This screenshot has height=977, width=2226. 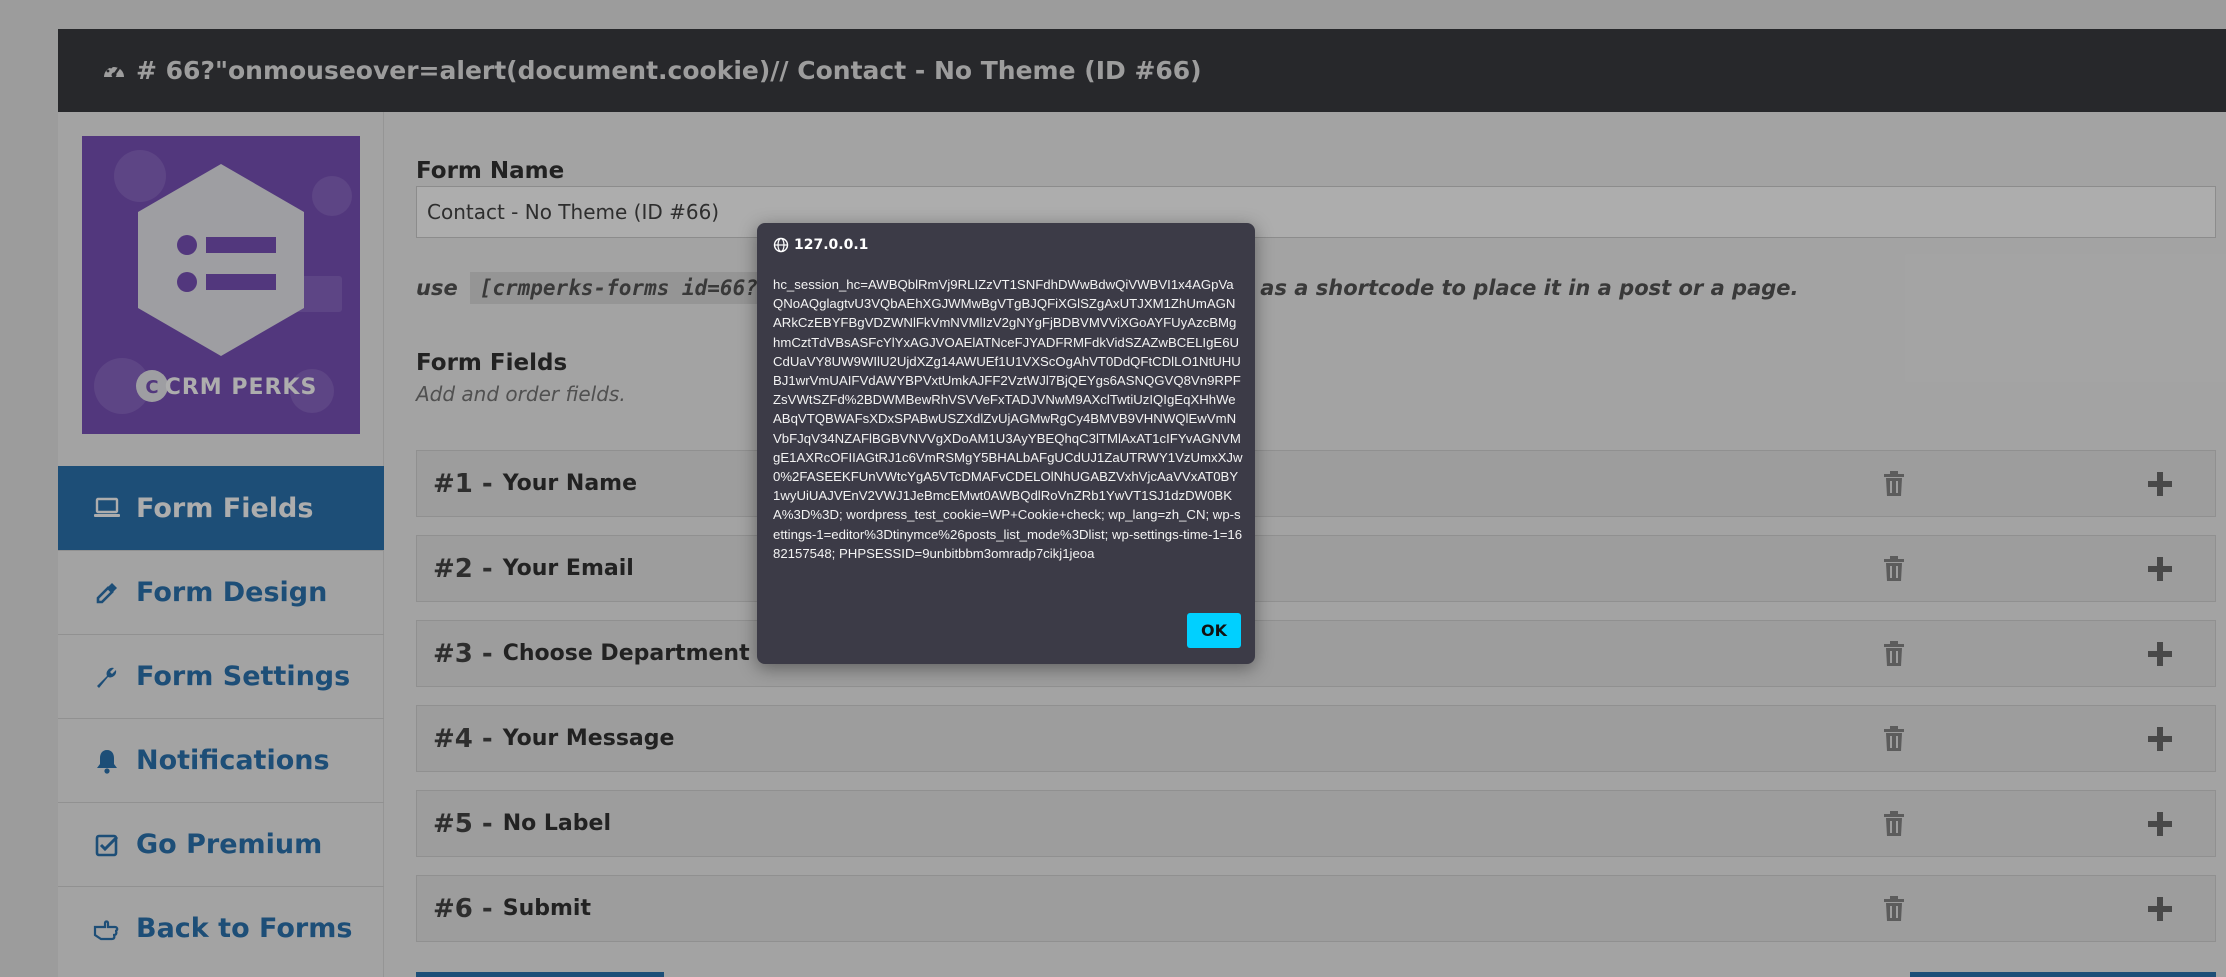 What do you see at coordinates (1214, 630) in the screenshot?
I see `ok-button: OK` at bounding box center [1214, 630].